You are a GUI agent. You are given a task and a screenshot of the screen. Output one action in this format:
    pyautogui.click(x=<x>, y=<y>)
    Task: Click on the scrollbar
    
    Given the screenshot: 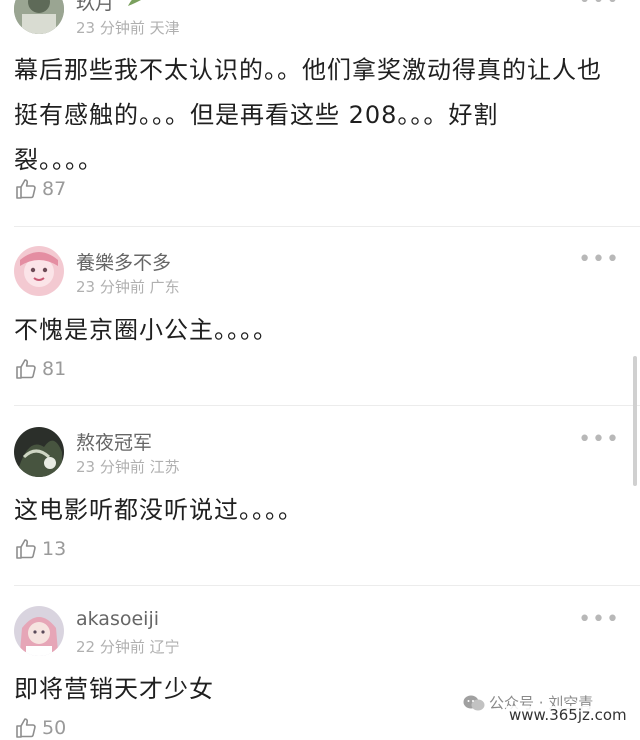 What is the action you would take?
    pyautogui.click(x=635, y=421)
    